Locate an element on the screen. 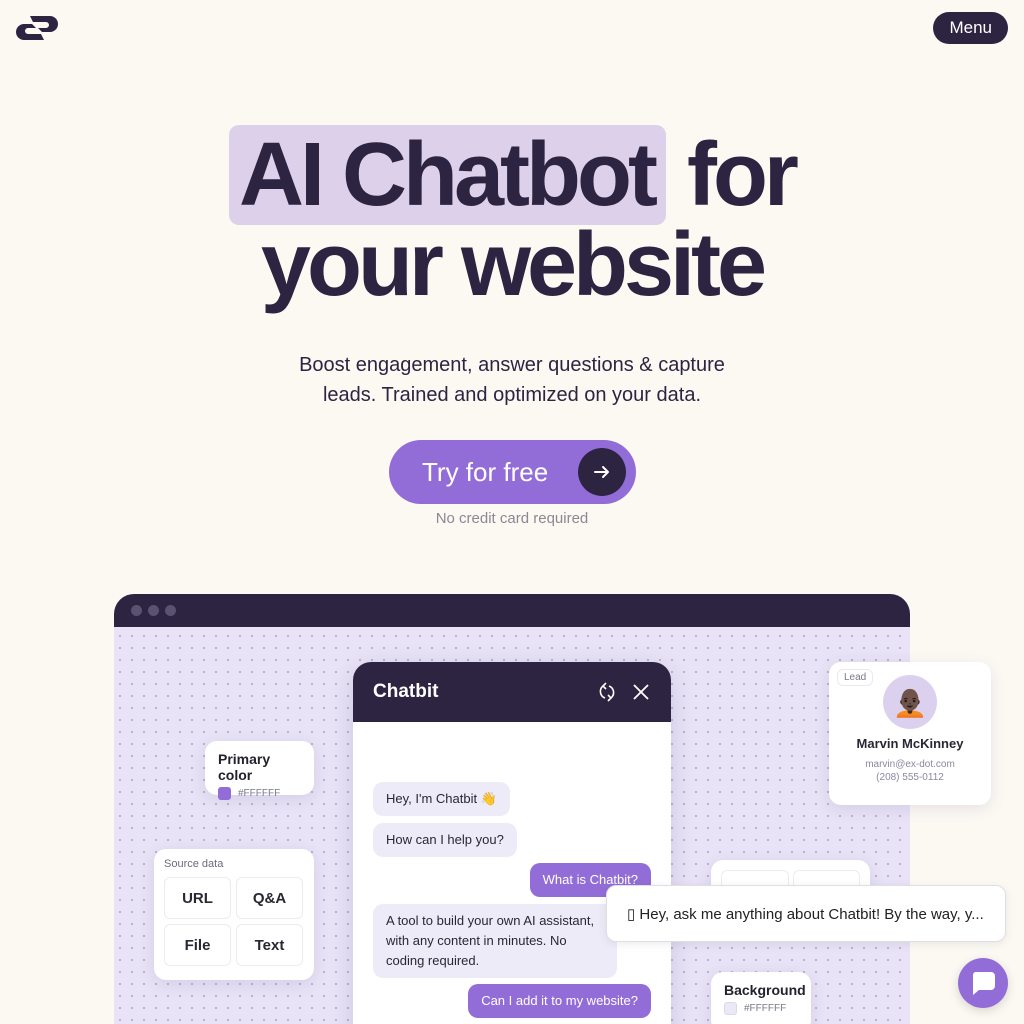  arrow-right-icon is located at coordinates (602, 472).